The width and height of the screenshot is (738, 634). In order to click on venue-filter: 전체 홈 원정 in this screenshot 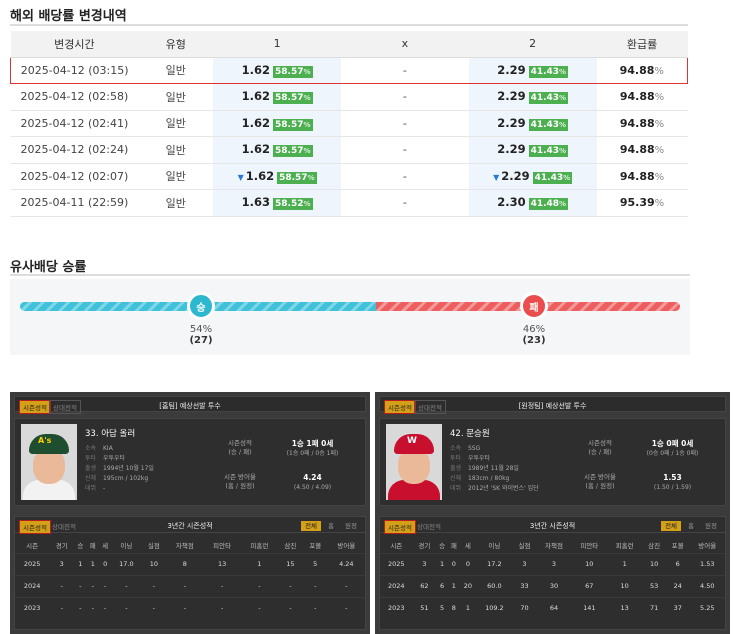, I will do `click(689, 525)`.